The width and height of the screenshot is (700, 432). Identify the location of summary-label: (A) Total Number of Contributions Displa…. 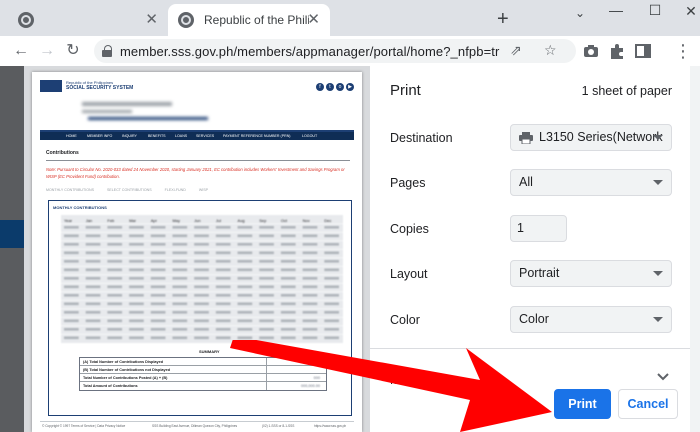
(123, 362).